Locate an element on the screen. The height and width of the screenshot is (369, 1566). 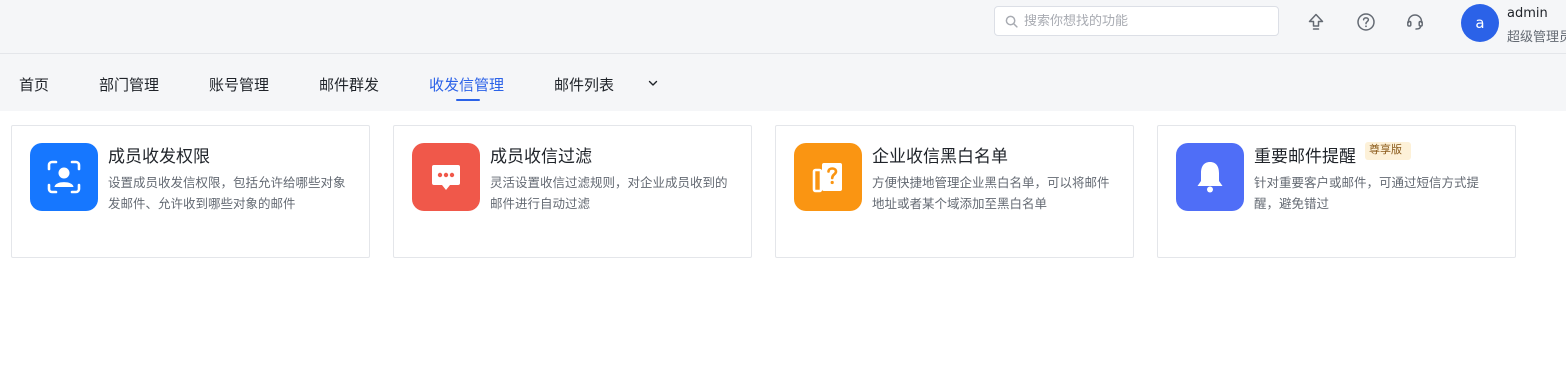
top-bar: a admin 超级管理员 is located at coordinates (783, 27).